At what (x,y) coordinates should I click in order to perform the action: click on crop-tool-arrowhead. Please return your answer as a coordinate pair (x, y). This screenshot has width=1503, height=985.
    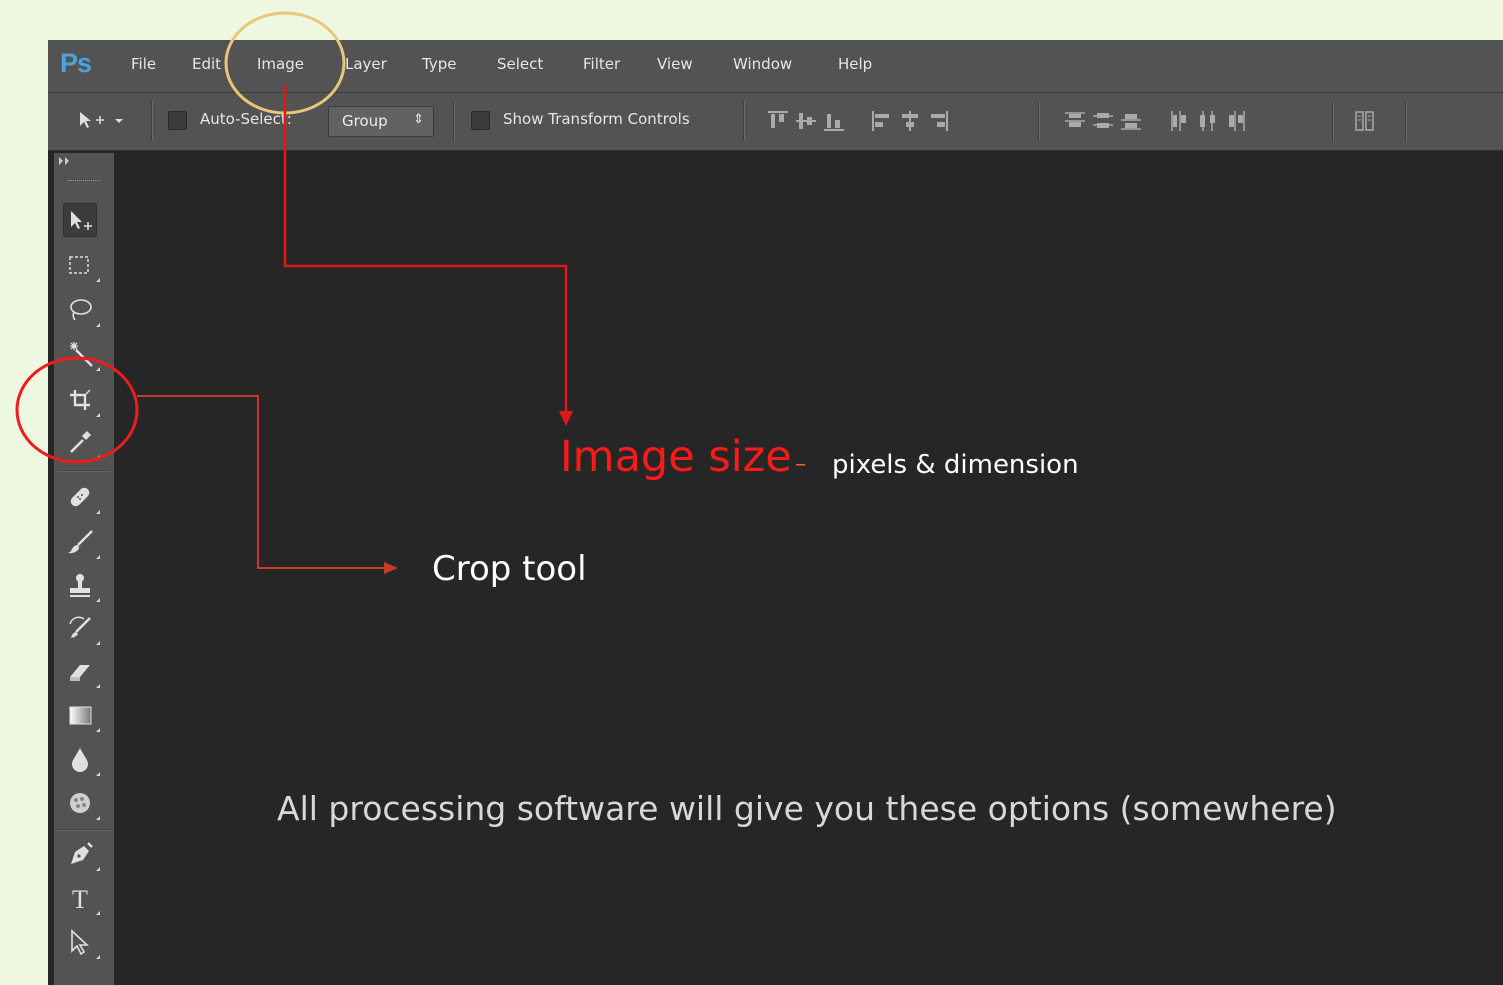
    Looking at the image, I should click on (391, 568).